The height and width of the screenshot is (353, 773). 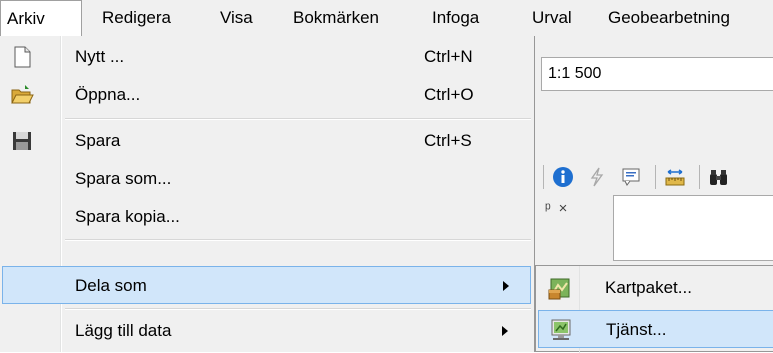 I want to click on pane-header: ᵖ ×, so click(x=560, y=208).